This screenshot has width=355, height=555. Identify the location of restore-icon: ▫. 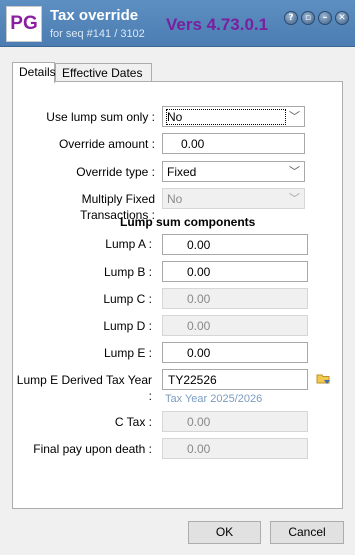
(308, 18).